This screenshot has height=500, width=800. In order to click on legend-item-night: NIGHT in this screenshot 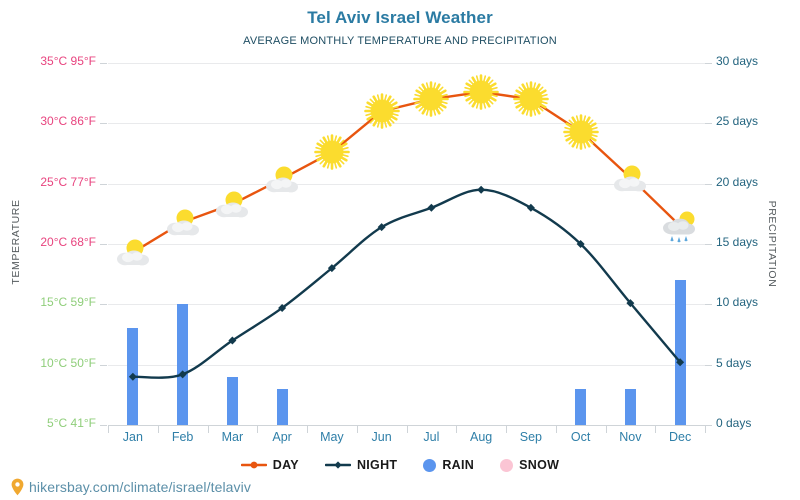, I will do `click(361, 465)`.